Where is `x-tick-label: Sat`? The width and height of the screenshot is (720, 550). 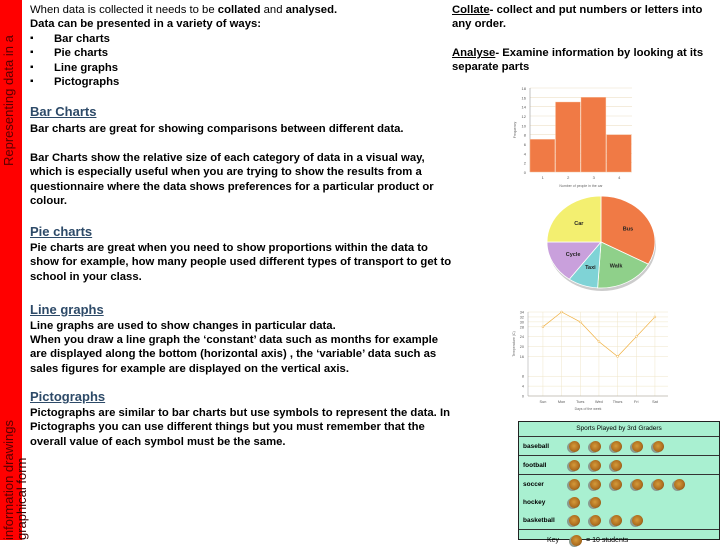 x-tick-label: Sat is located at coordinates (655, 402).